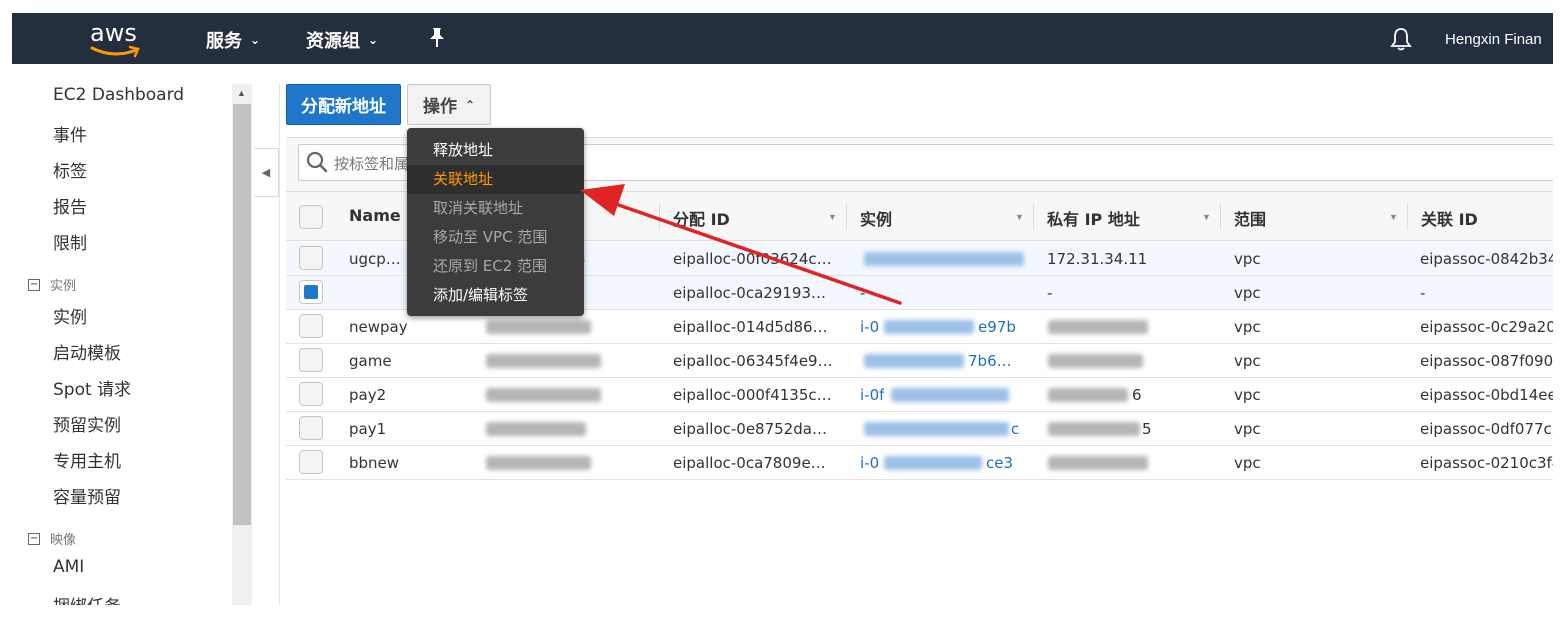 Image resolution: width=1565 pixels, height=617 pixels. I want to click on sidebar-item-spot-requests: Spot 请求, so click(92, 387).